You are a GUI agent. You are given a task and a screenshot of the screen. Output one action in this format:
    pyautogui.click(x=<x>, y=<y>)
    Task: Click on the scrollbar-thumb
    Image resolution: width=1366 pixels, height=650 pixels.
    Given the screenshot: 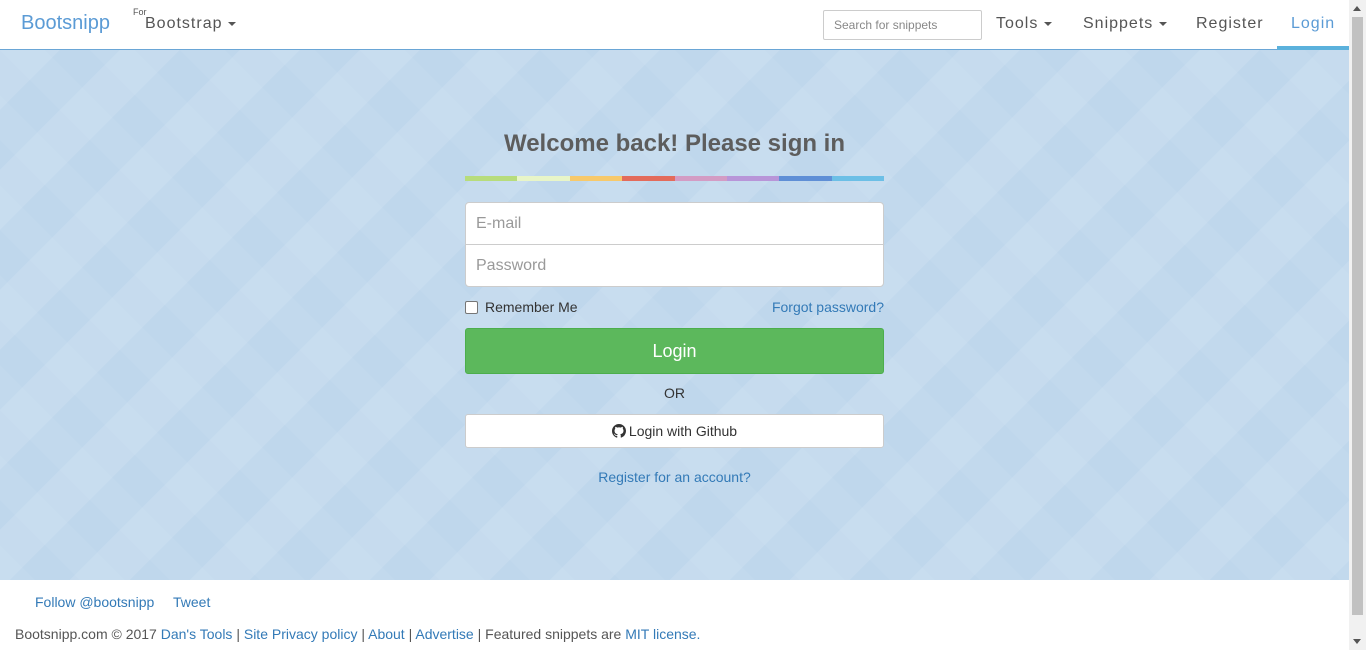 What is the action you would take?
    pyautogui.click(x=1357, y=316)
    